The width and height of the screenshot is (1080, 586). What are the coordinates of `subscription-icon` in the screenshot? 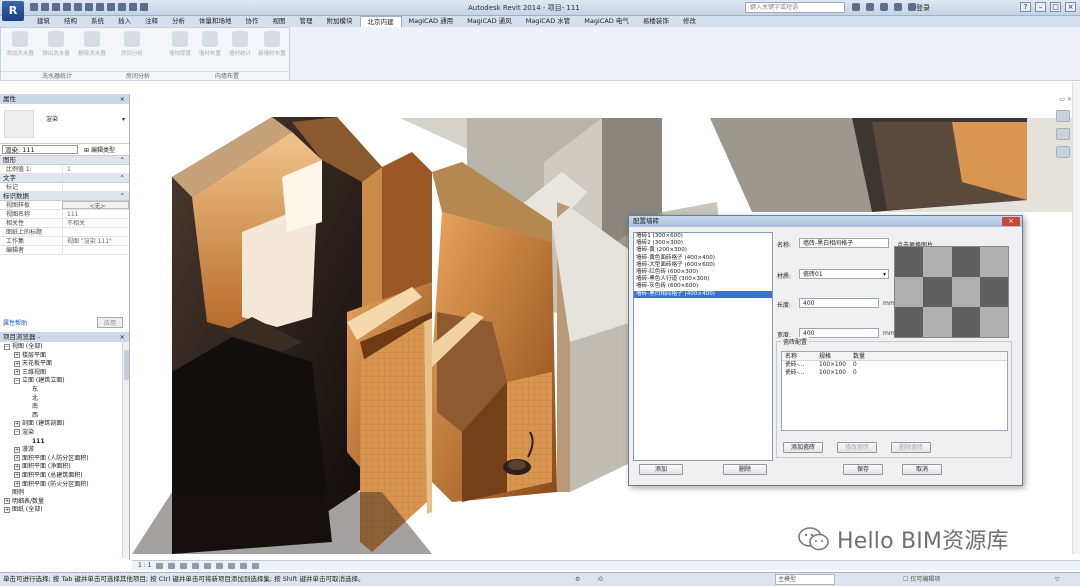 It's located at (870, 7).